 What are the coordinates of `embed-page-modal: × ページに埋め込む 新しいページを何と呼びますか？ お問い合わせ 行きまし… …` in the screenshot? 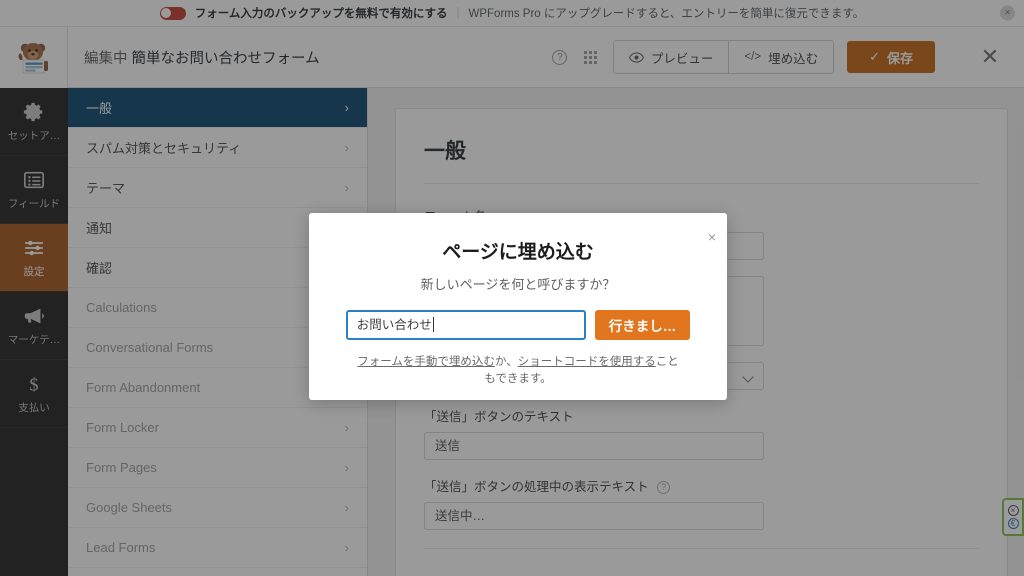 It's located at (518, 306).